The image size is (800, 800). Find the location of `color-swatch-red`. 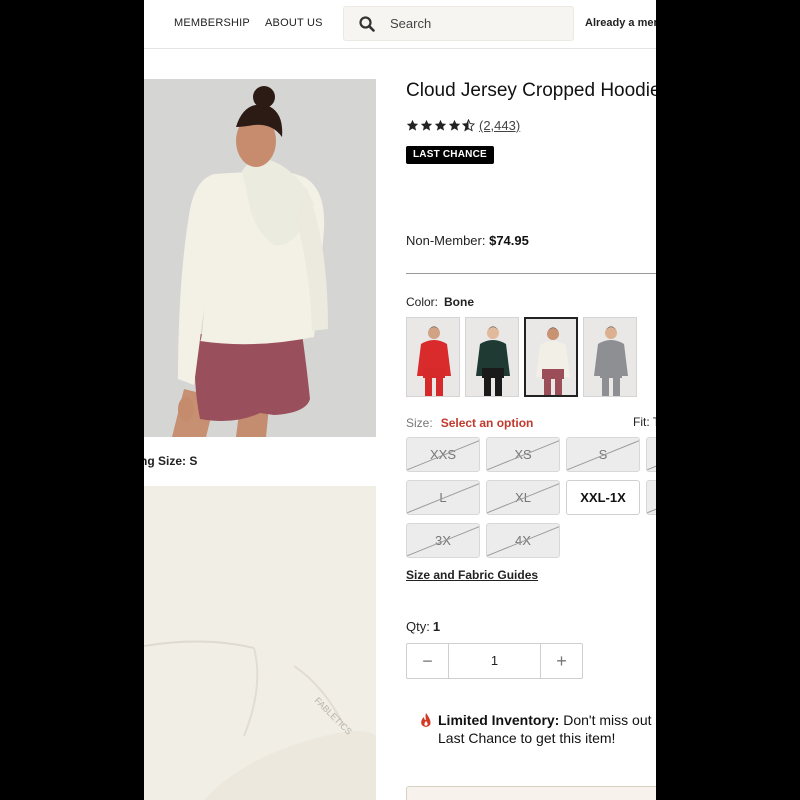

color-swatch-red is located at coordinates (433, 357).